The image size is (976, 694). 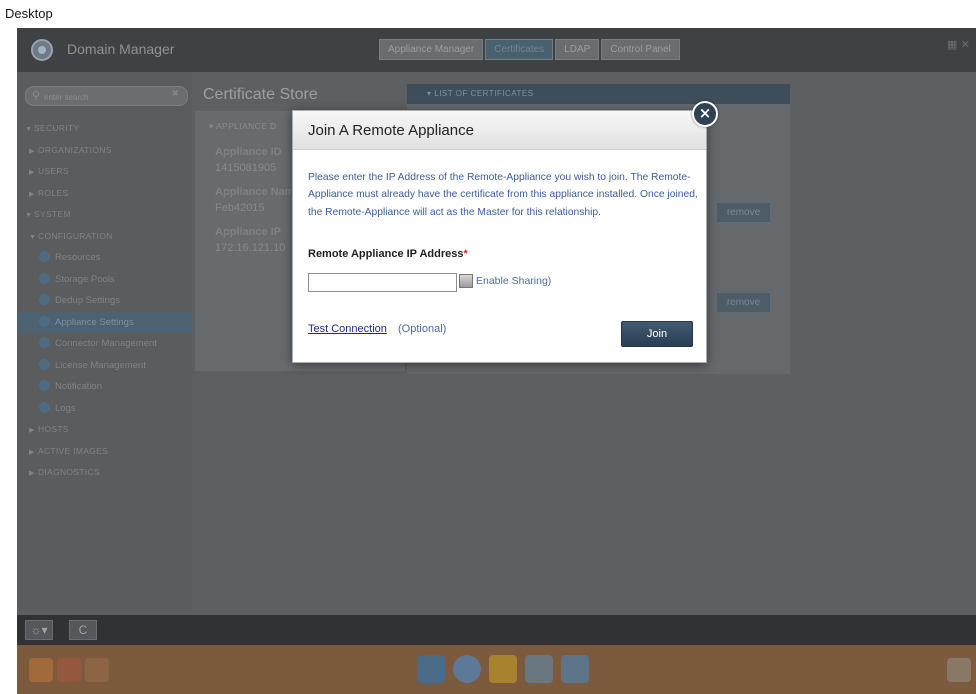 I want to click on app-logo-icon, so click(x=42, y=50).